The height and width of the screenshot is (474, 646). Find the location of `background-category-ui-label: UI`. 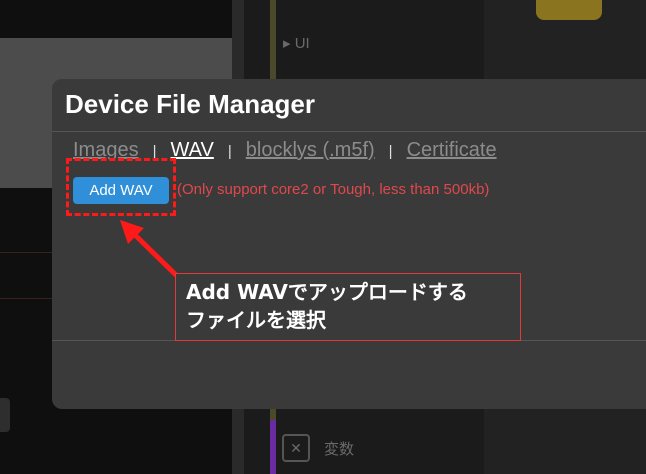

background-category-ui-label: UI is located at coordinates (302, 43).